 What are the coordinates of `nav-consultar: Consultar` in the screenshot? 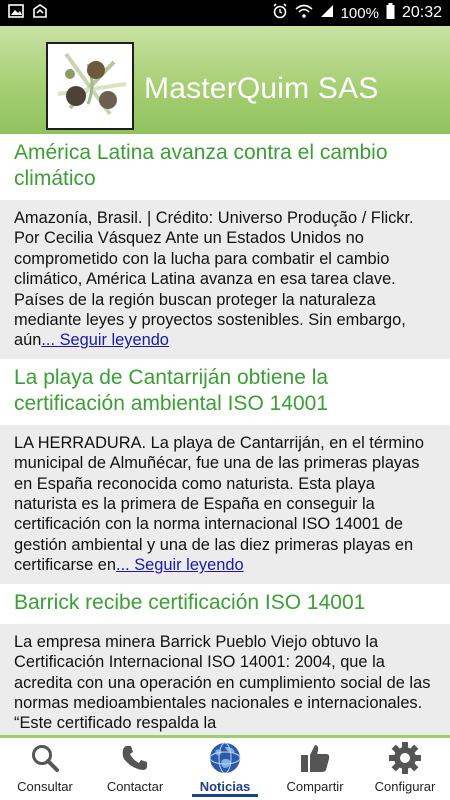 It's located at (45, 769).